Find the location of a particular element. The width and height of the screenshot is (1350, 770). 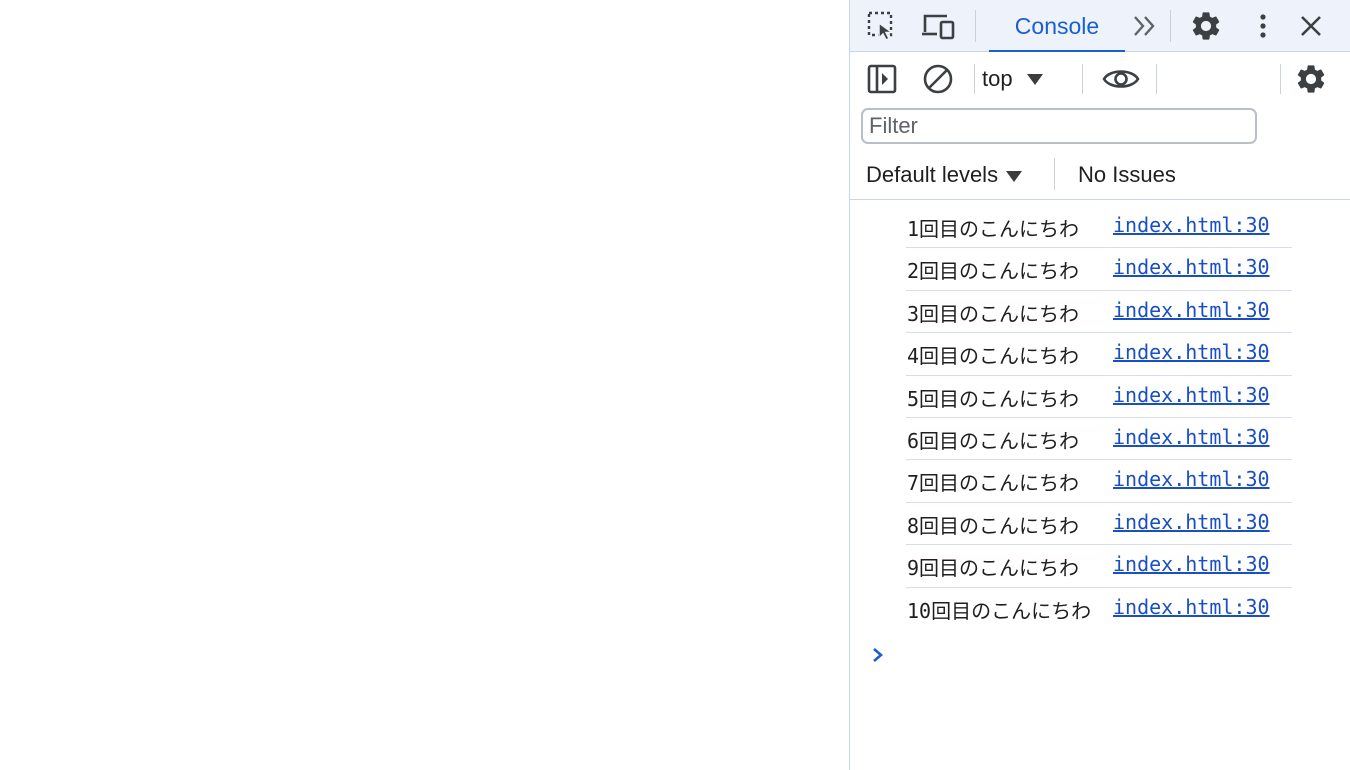

console-message: 10回目のこんにちわ index.html:30 is located at coordinates (1099, 609).